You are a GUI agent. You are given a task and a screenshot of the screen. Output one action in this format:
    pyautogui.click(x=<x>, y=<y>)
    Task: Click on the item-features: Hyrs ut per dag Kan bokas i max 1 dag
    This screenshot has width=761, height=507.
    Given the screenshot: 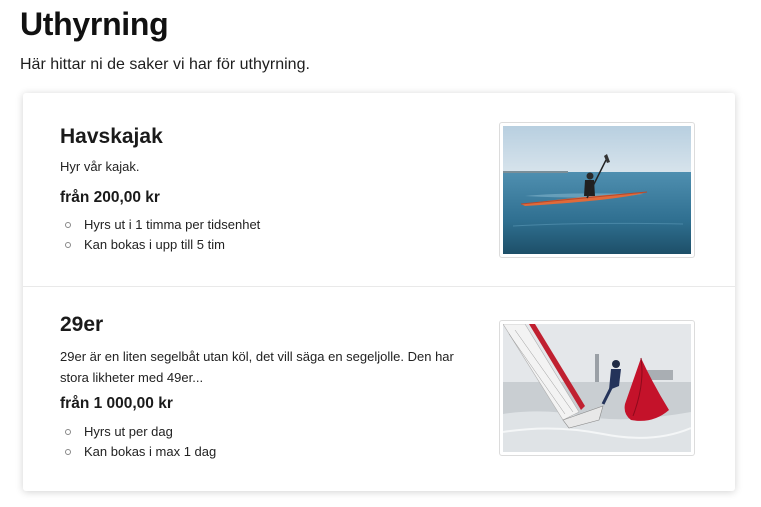 What is the action you would take?
    pyautogui.click(x=138, y=442)
    